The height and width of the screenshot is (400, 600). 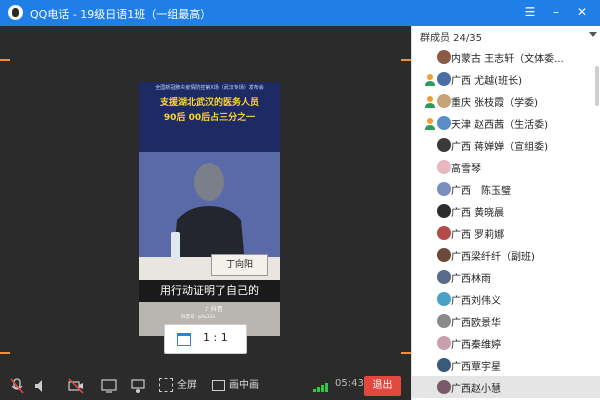 I want to click on camera-off-icon, so click(x=76, y=386).